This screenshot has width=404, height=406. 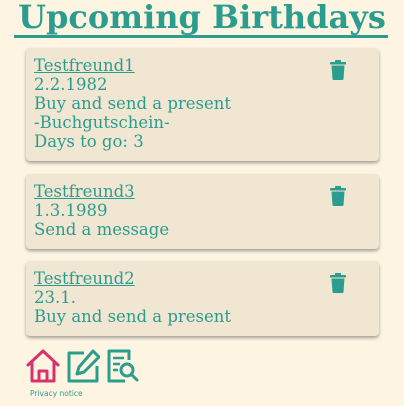 What do you see at coordinates (71, 84) in the screenshot?
I see `birth-date: 2.2.1982` at bounding box center [71, 84].